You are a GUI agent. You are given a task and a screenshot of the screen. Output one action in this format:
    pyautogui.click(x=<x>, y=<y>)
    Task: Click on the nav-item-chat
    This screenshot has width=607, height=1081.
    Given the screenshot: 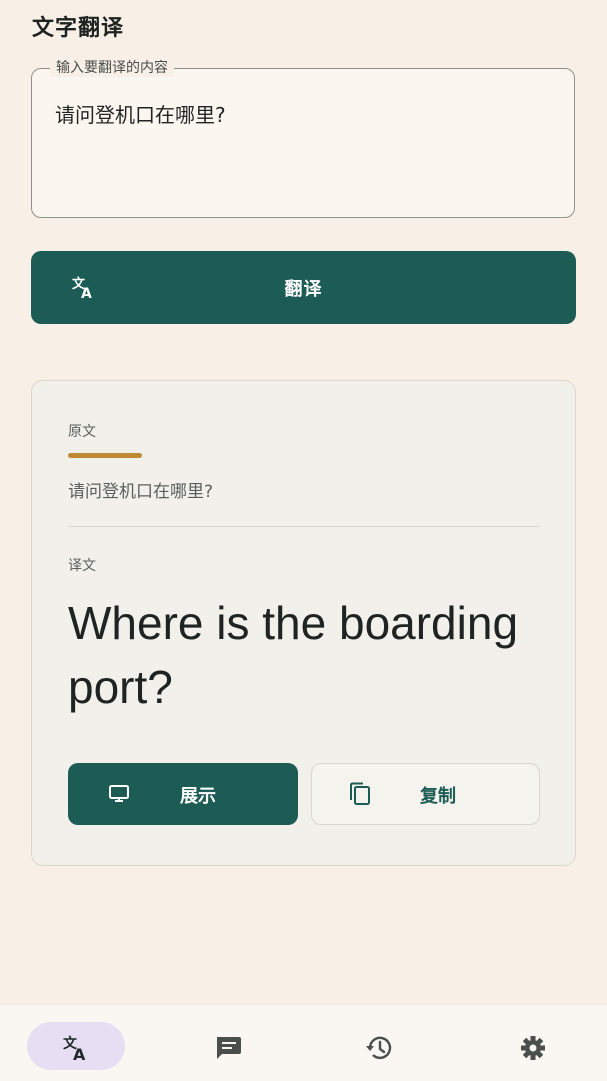 What is the action you would take?
    pyautogui.click(x=228, y=1046)
    